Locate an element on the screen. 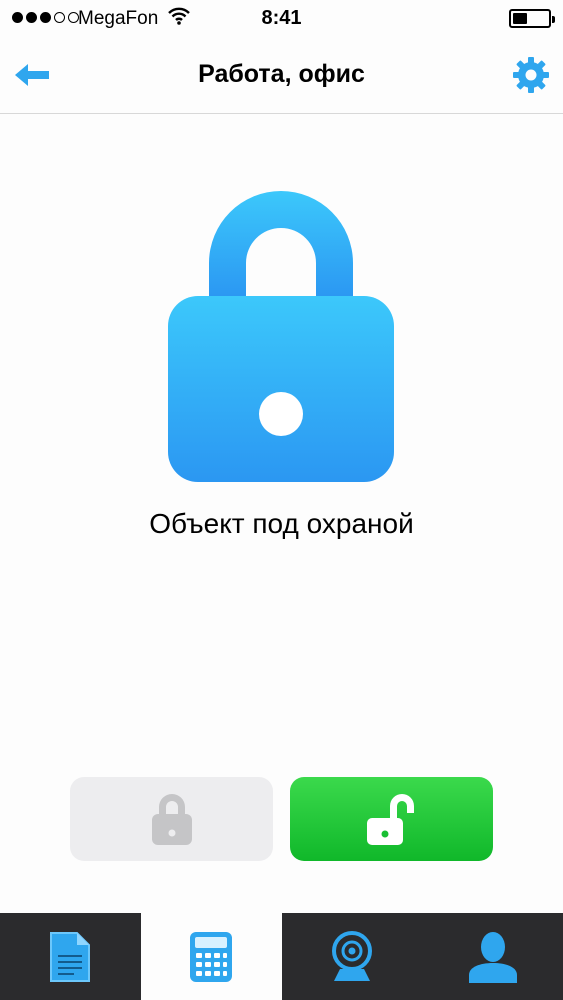  arm-button is located at coordinates (171, 819).